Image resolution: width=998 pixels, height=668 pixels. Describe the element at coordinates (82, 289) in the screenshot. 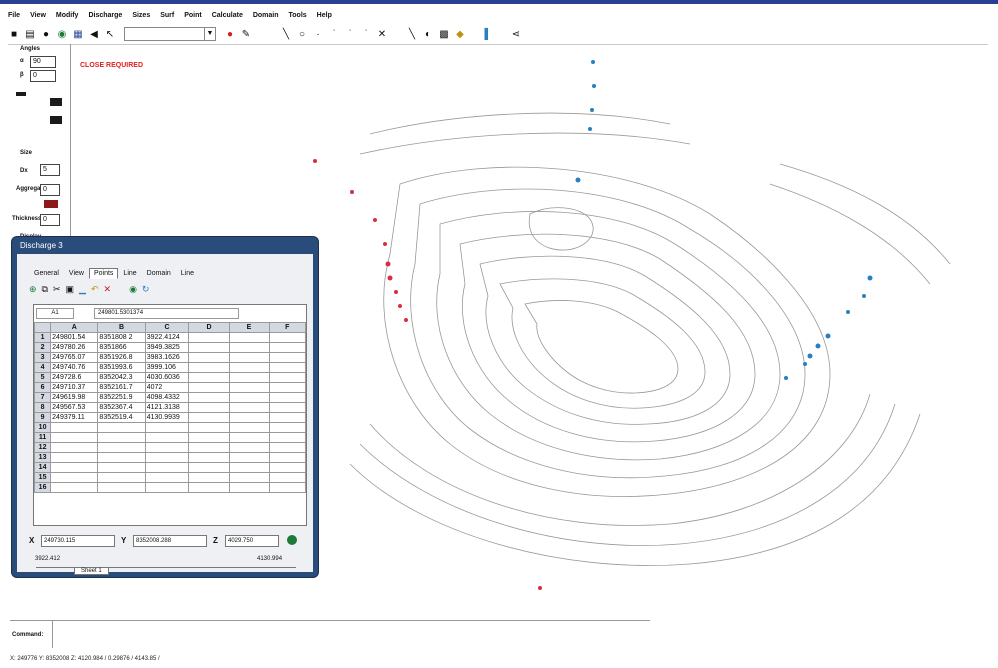

I see `chart-icon: ▁` at that location.